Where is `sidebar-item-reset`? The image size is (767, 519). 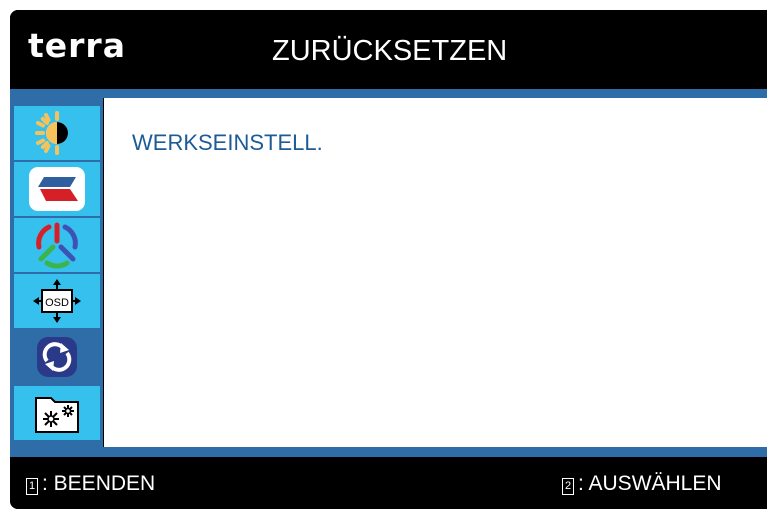
sidebar-item-reset is located at coordinates (57, 357).